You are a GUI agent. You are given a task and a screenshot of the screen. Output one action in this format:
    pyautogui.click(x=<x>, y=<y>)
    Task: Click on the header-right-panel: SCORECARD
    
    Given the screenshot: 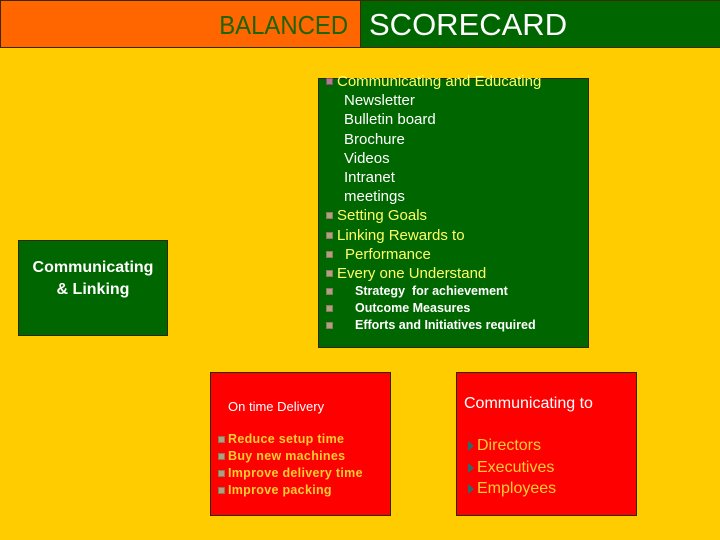 What is the action you would take?
    pyautogui.click(x=540, y=24)
    